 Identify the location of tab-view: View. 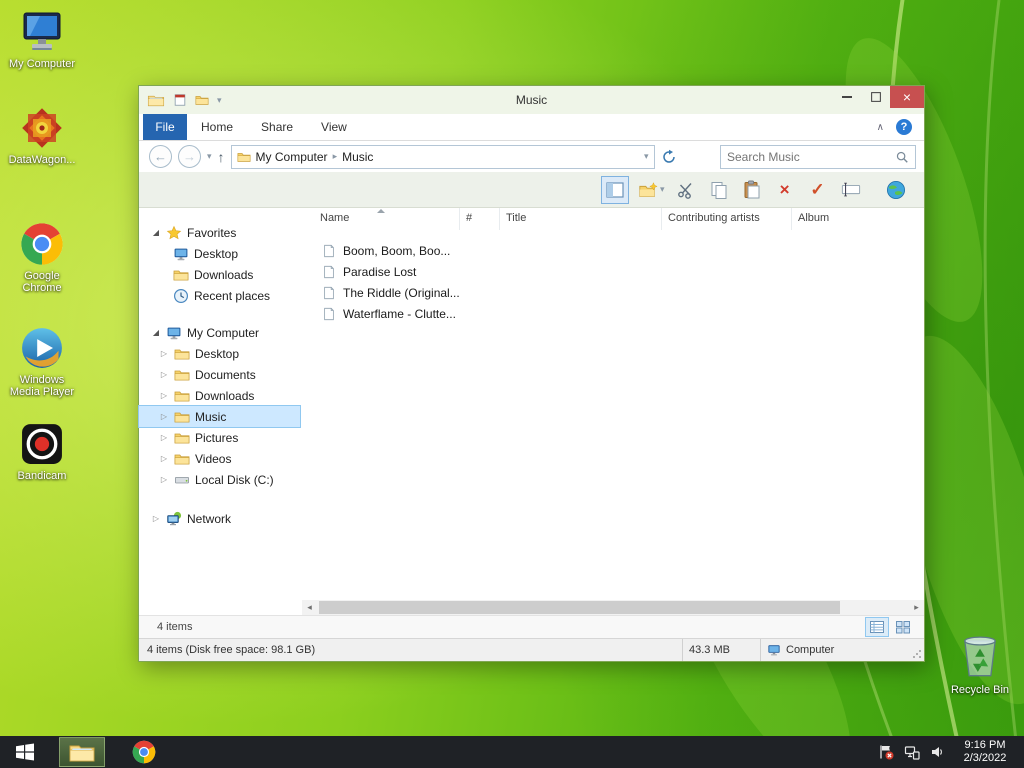
(334, 127).